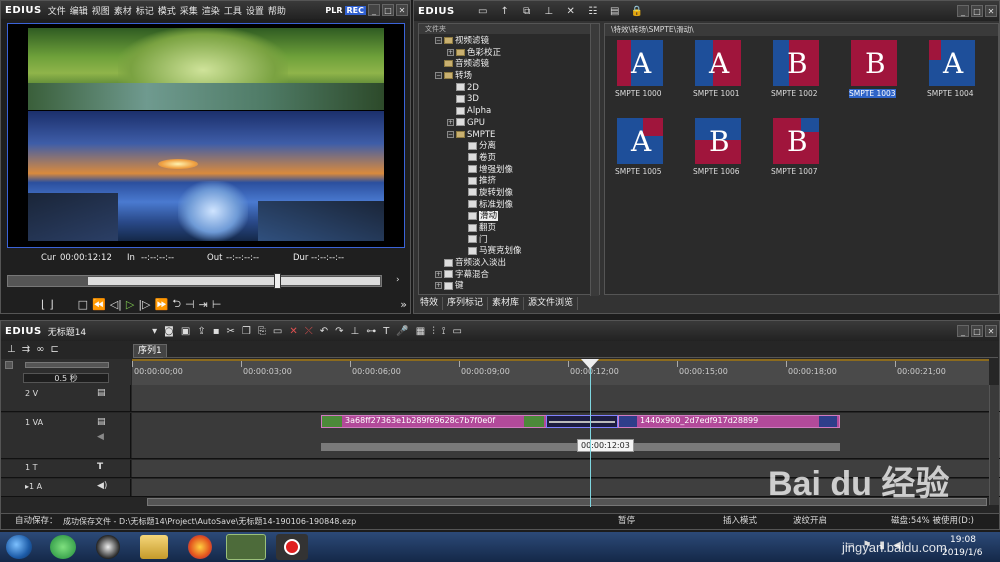  What do you see at coordinates (203, 304) in the screenshot?
I see `overwrite-icon: ⇥` at bounding box center [203, 304].